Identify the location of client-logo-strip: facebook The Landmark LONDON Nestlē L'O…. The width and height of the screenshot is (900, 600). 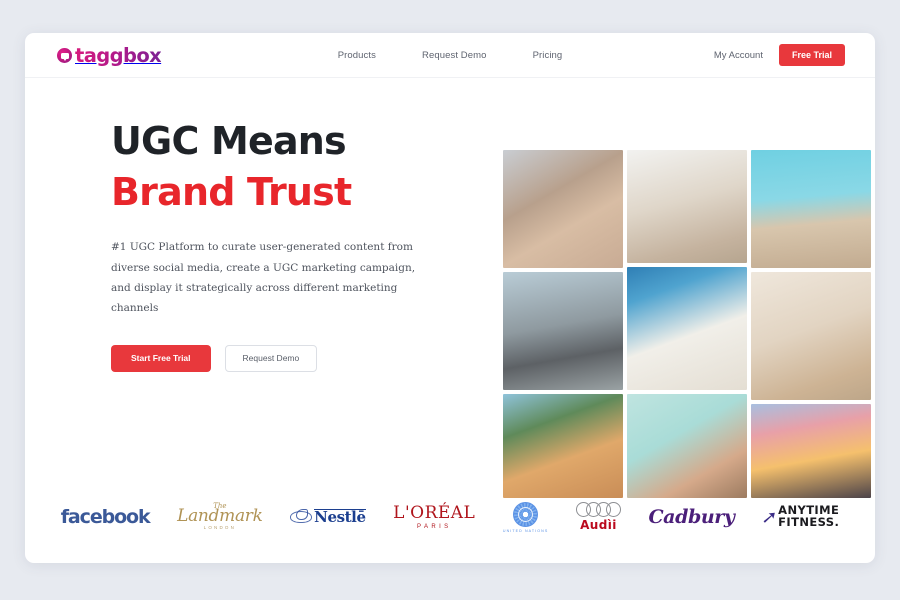
(450, 517).